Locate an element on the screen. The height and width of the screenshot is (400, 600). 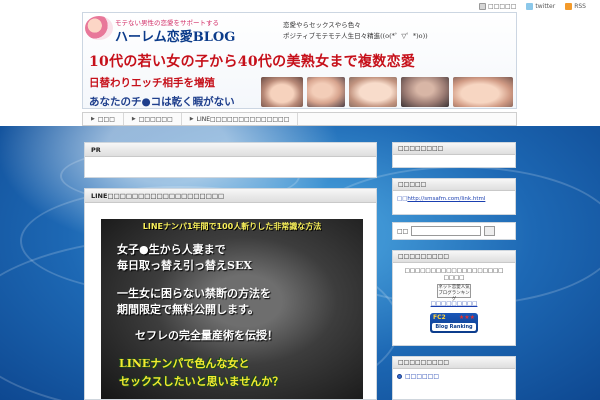
fc2-ranking-badge: FC2 ★★★ Blog Ranking is located at coordinates (454, 323).